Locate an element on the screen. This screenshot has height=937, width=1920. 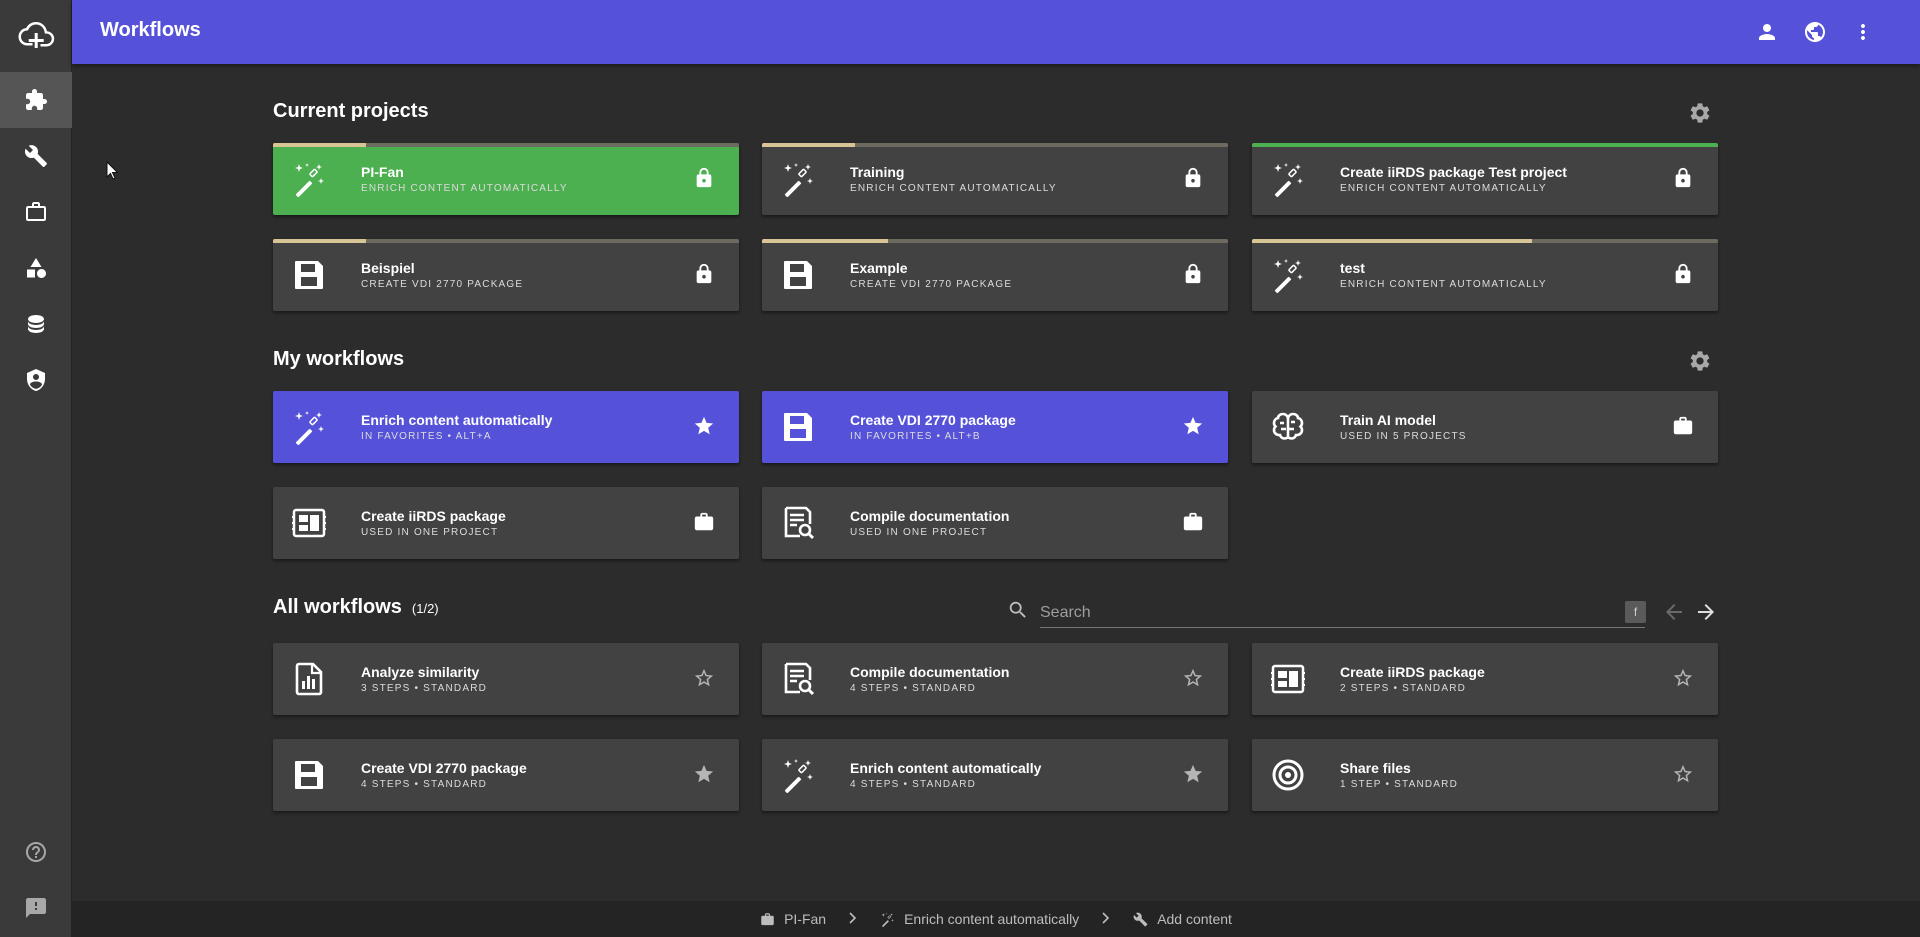
my-workflow-card: Train AI model Used in 5 projects is located at coordinates (1485, 427).